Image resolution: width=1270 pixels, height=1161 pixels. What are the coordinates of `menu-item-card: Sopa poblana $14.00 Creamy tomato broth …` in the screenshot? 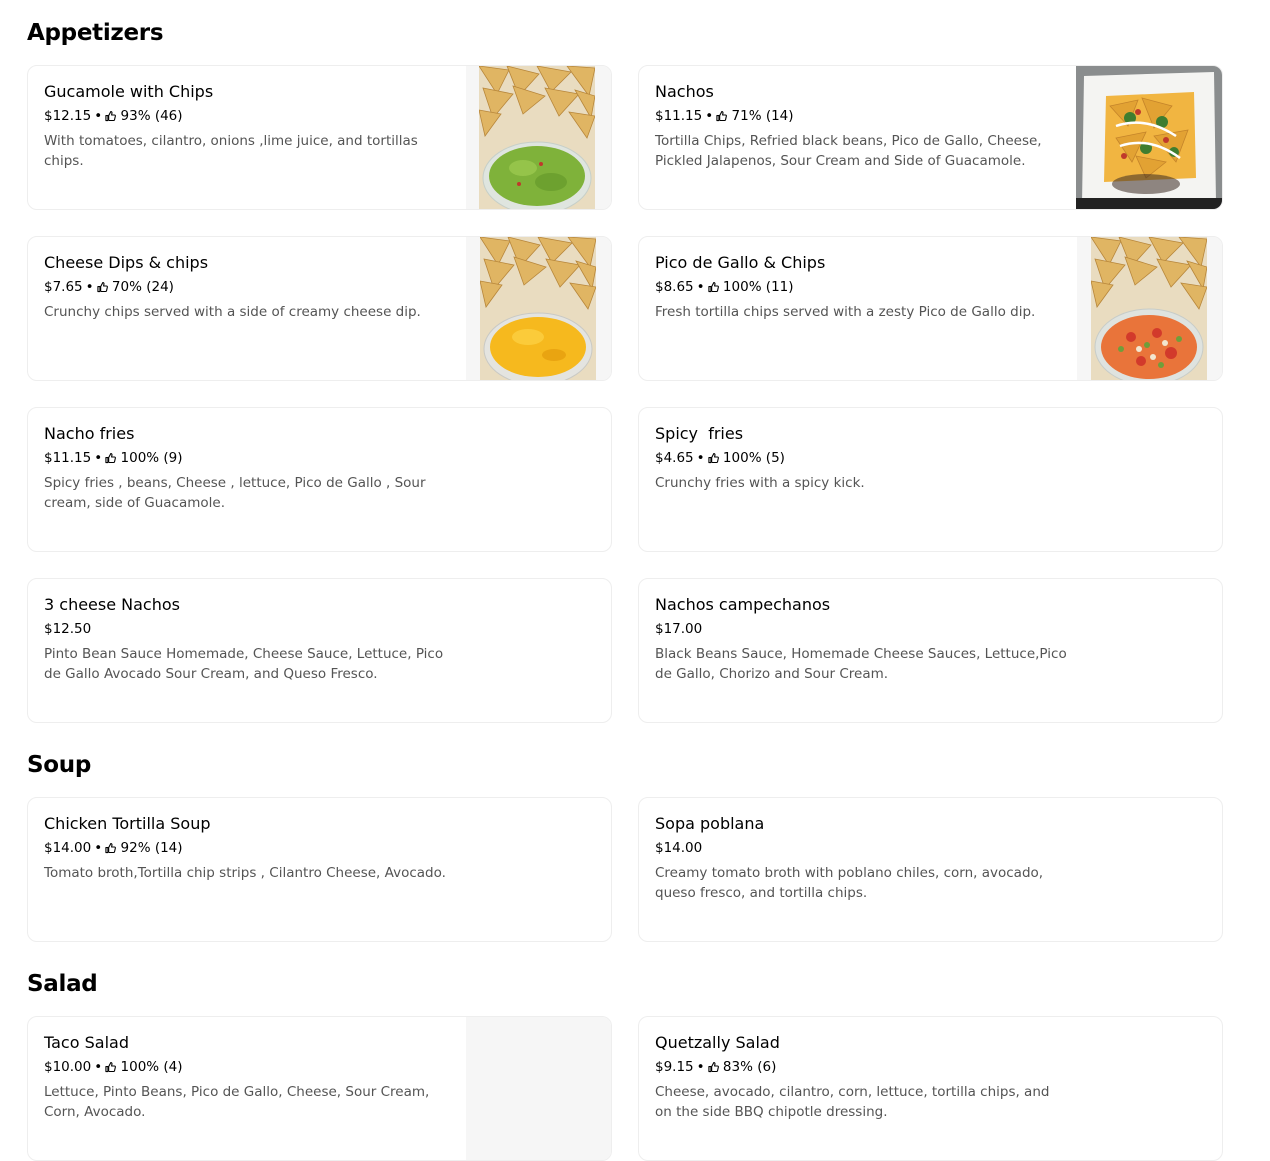 It's located at (930, 869).